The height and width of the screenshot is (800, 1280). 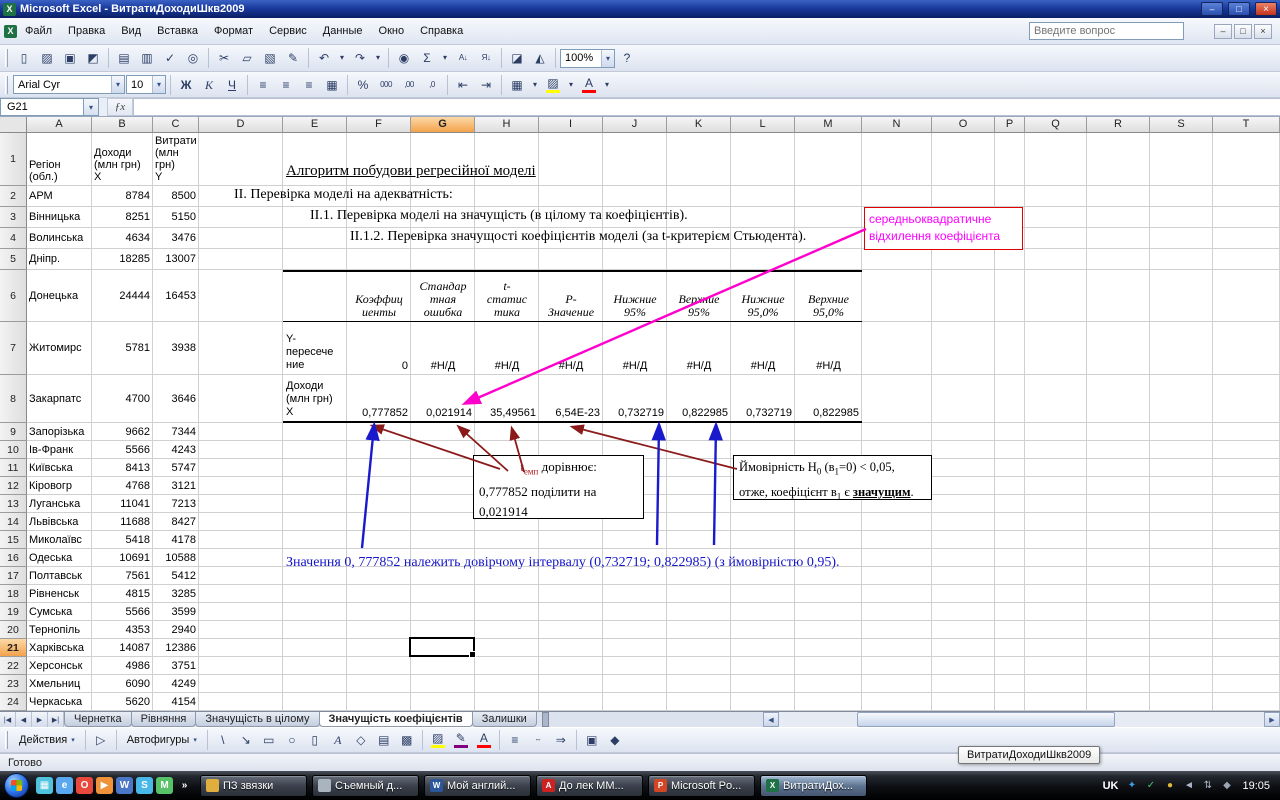 What do you see at coordinates (897, 348) in the screenshot?
I see `cell-N7` at bounding box center [897, 348].